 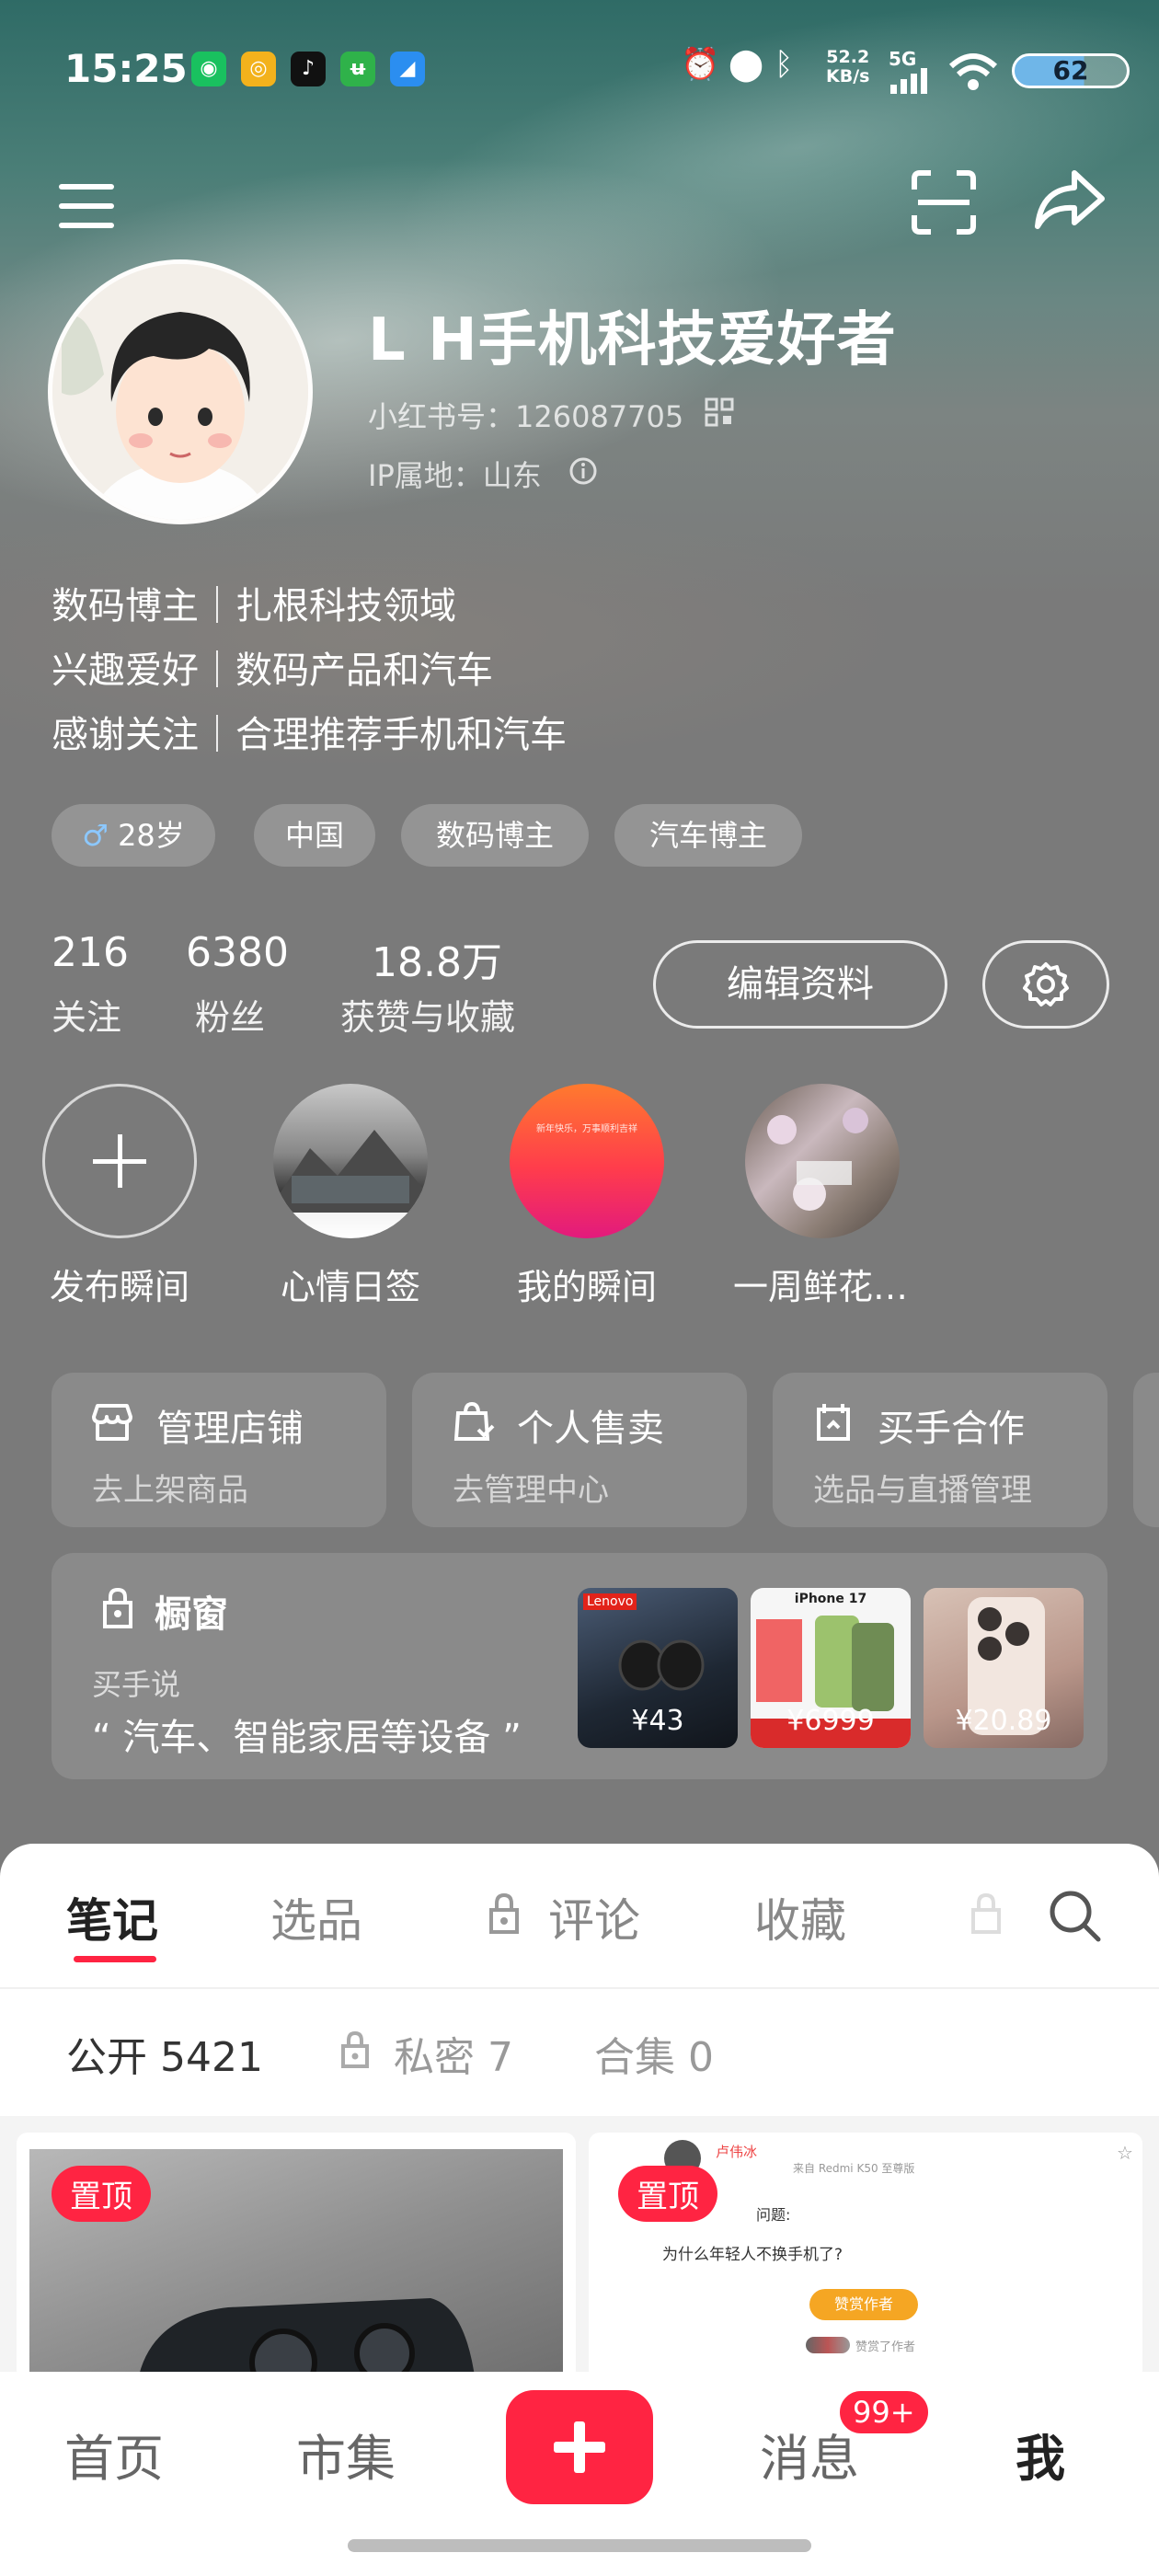 What do you see at coordinates (746, 64) in the screenshot?
I see `location-icon: ⬤` at bounding box center [746, 64].